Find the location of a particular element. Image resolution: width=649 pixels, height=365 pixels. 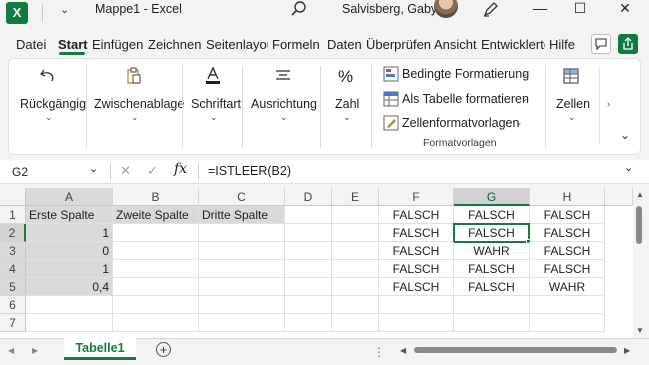

cell-c7 is located at coordinates (242, 323).